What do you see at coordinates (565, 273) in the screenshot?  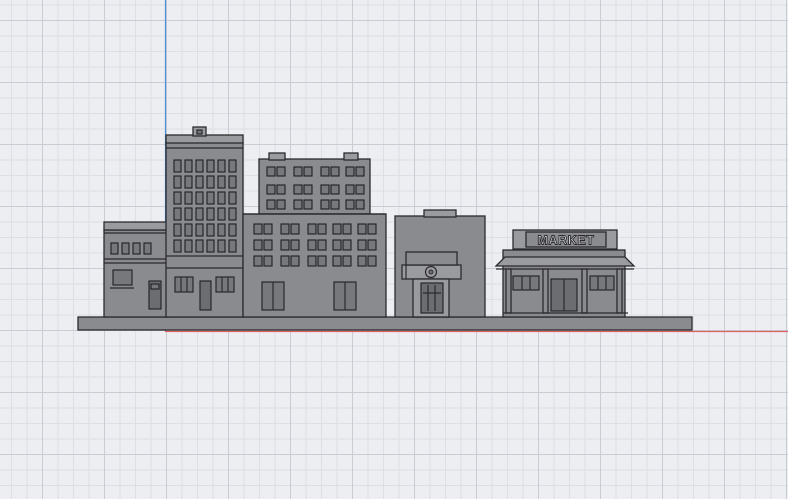 I see `market-building: MARKET` at bounding box center [565, 273].